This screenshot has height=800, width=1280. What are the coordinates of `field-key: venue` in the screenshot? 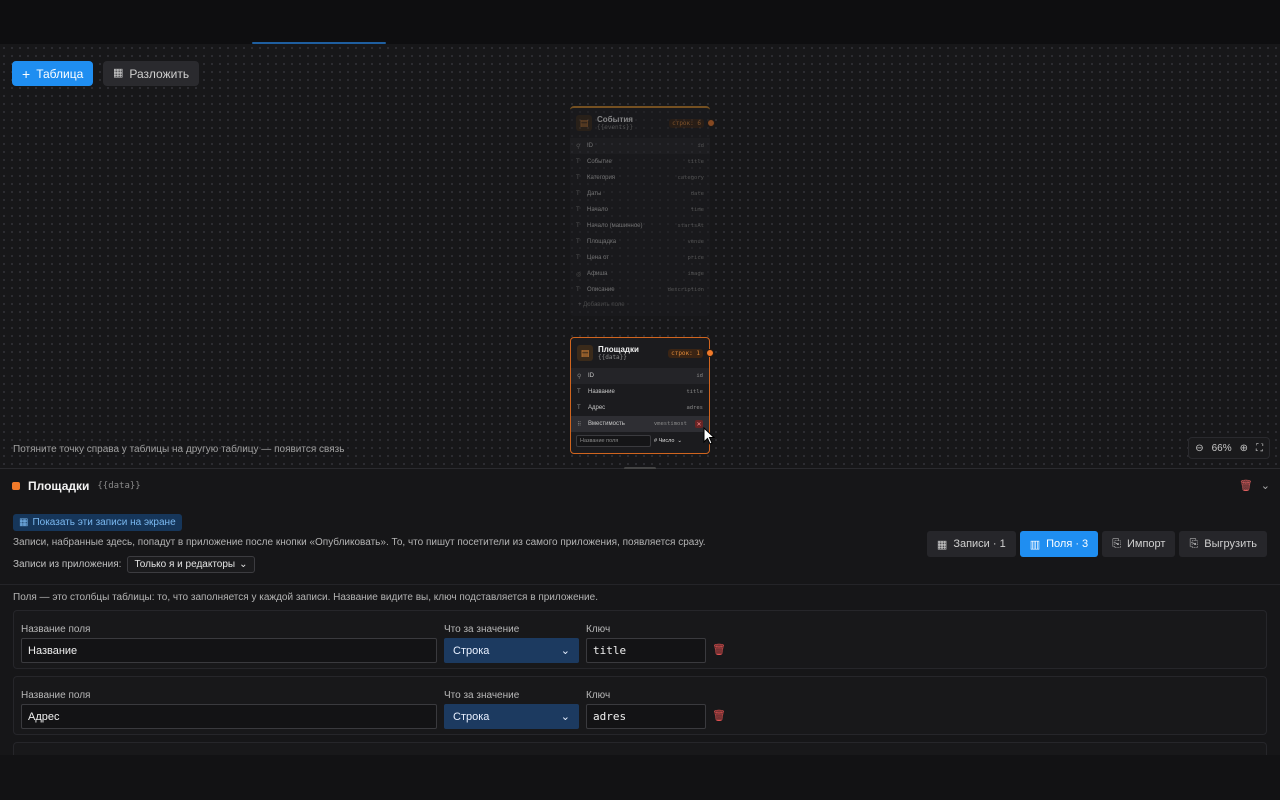 It's located at (695, 242).